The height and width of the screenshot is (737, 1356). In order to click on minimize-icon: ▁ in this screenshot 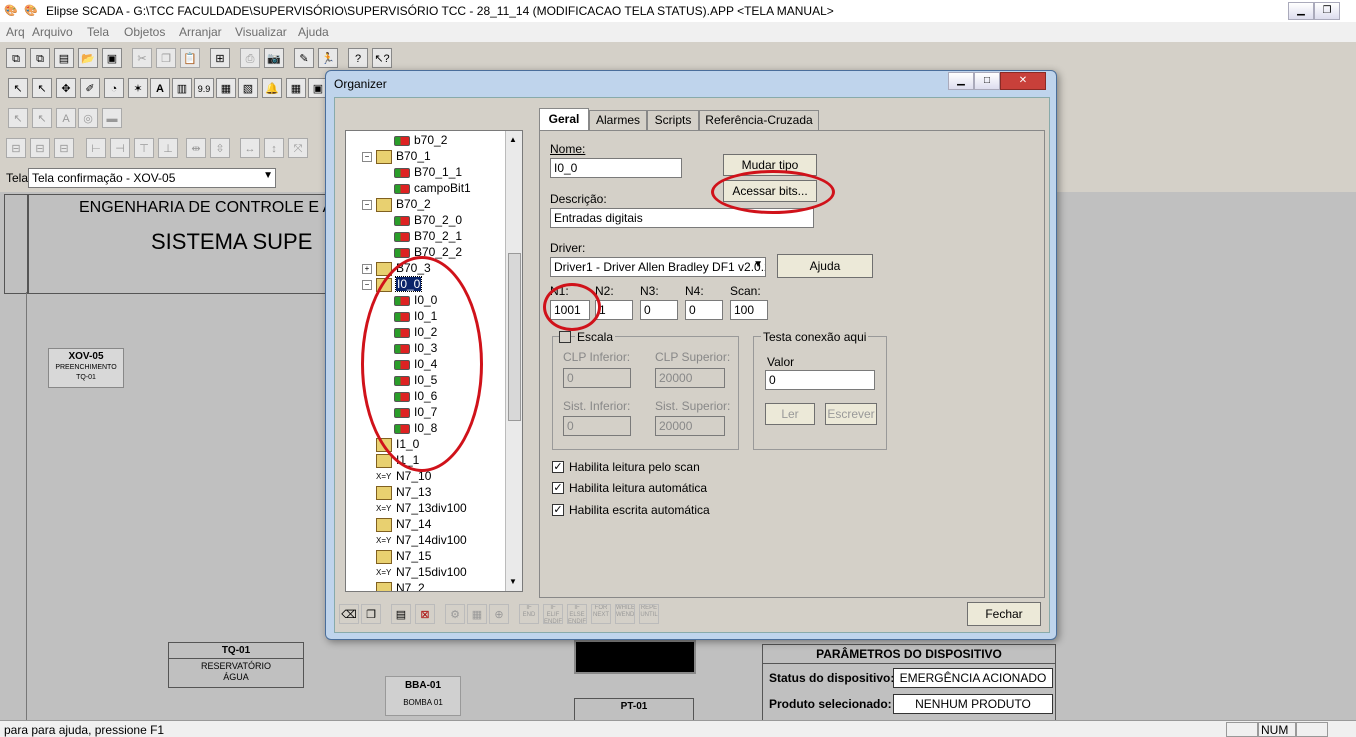, I will do `click(1301, 11)`.